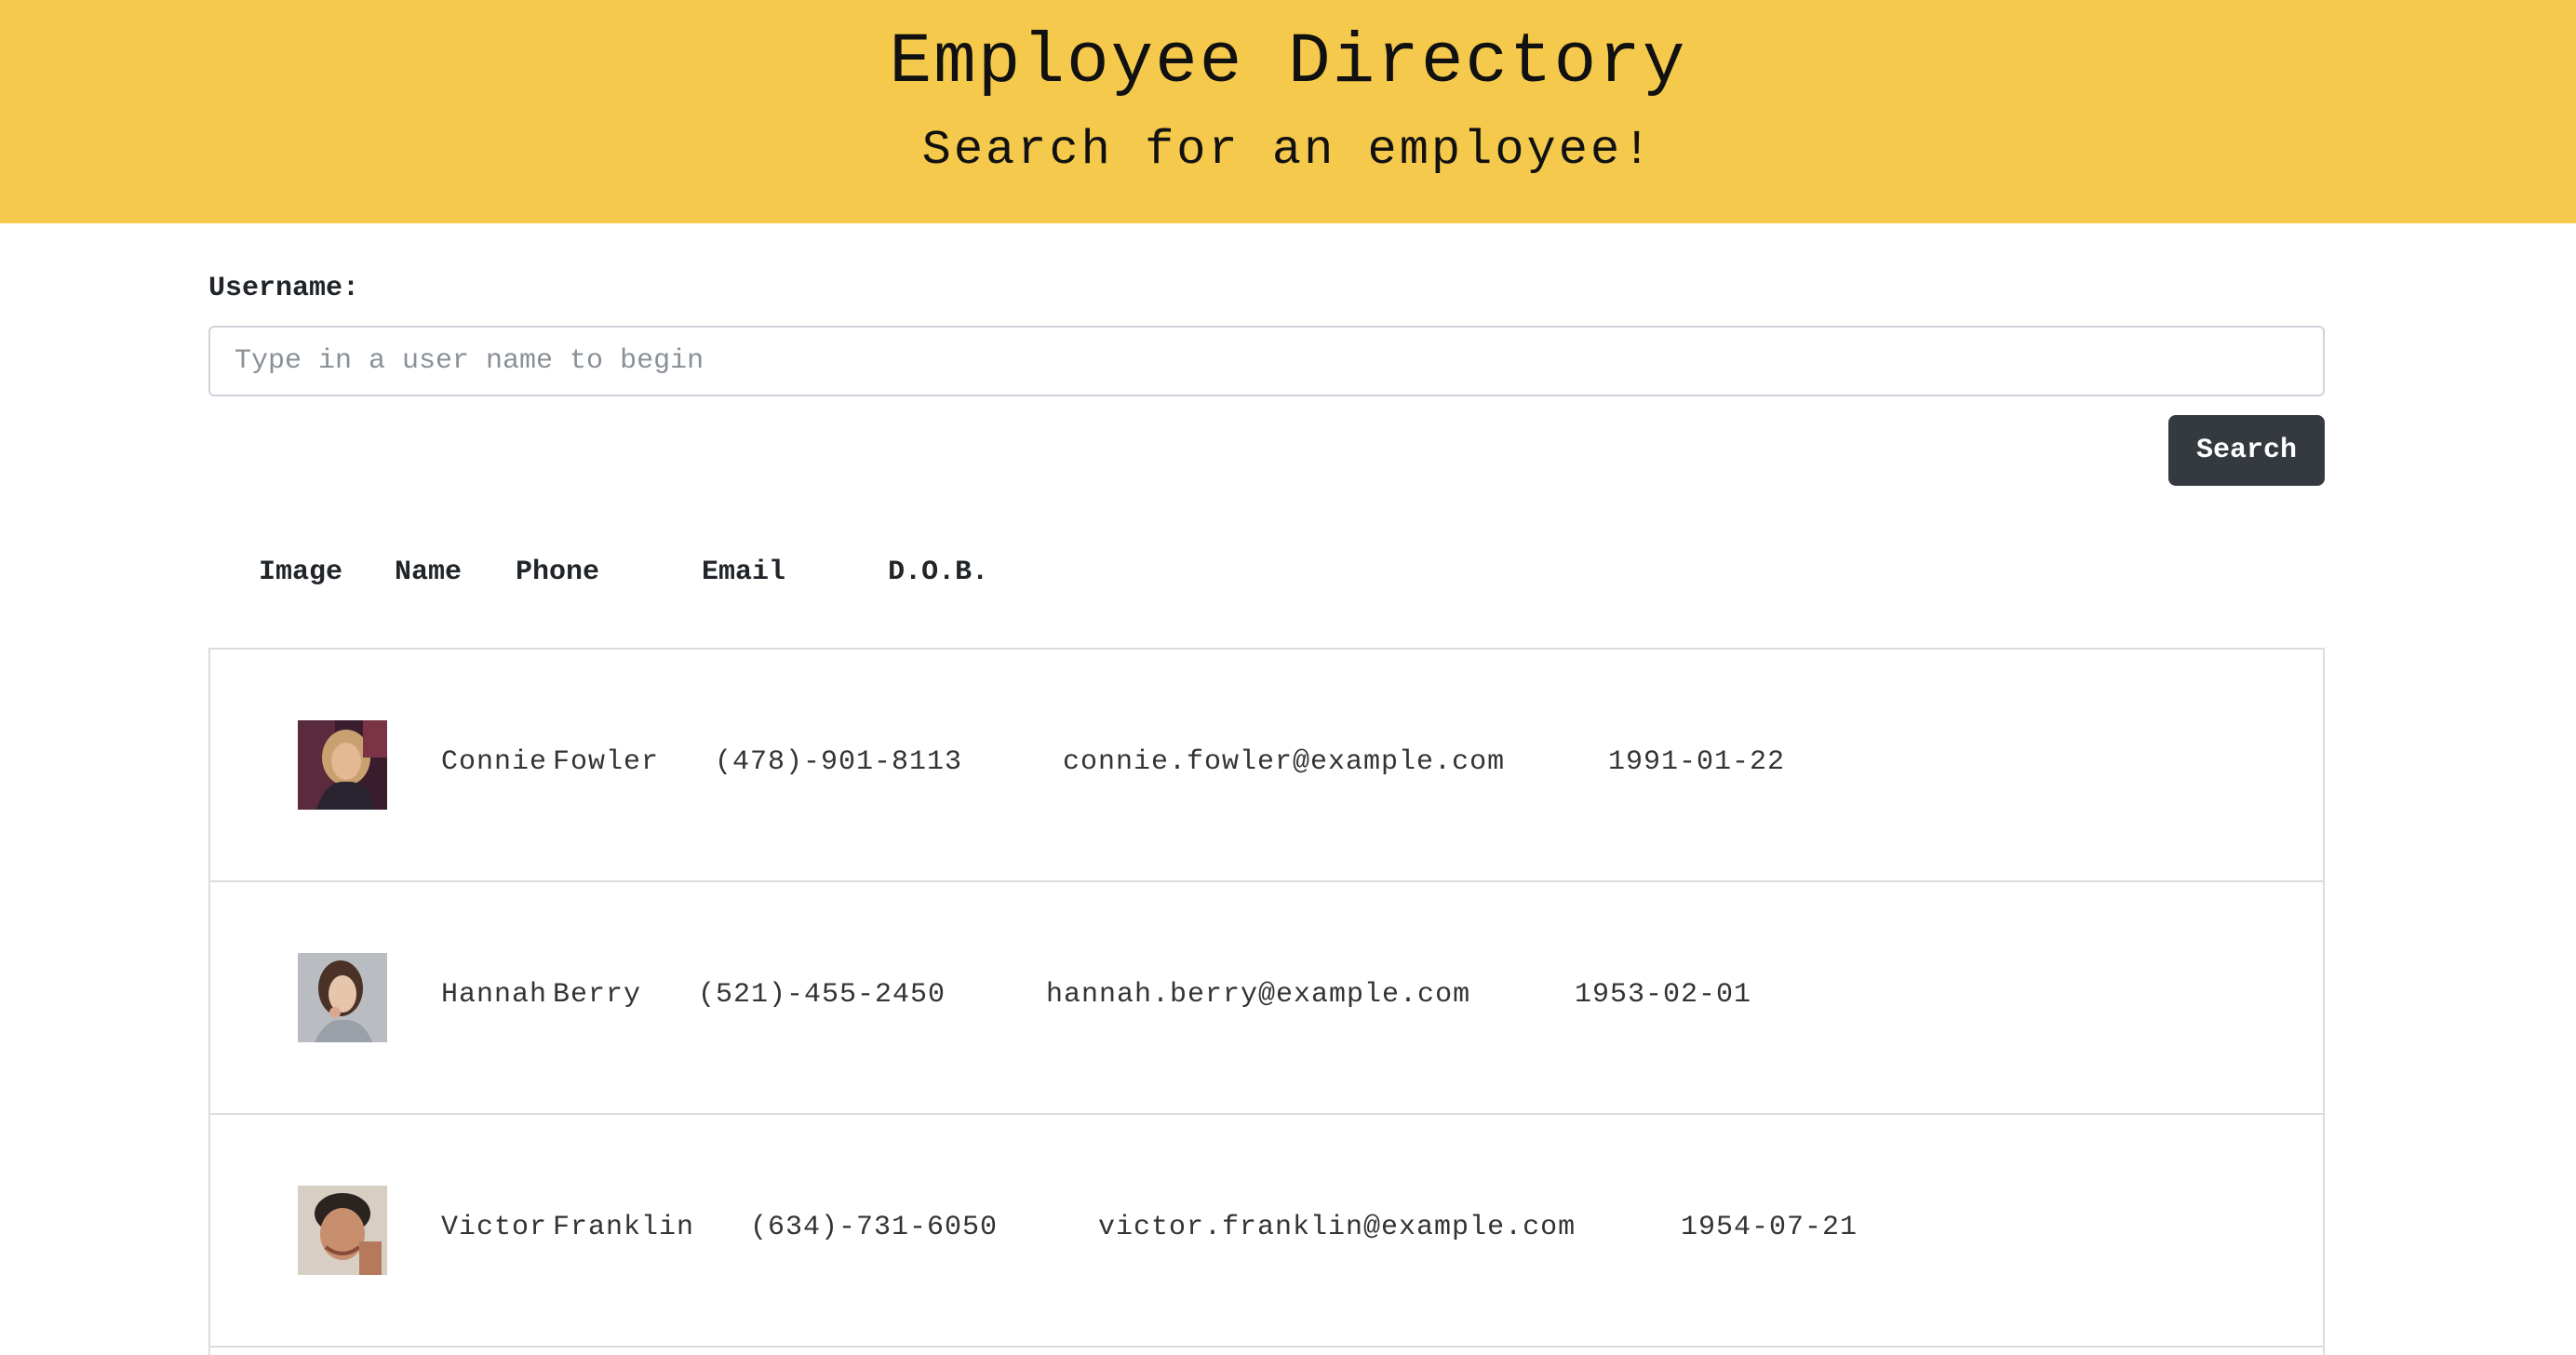 The width and height of the screenshot is (2576, 1355). What do you see at coordinates (428, 573) in the screenshot?
I see `column-header-name: Name` at bounding box center [428, 573].